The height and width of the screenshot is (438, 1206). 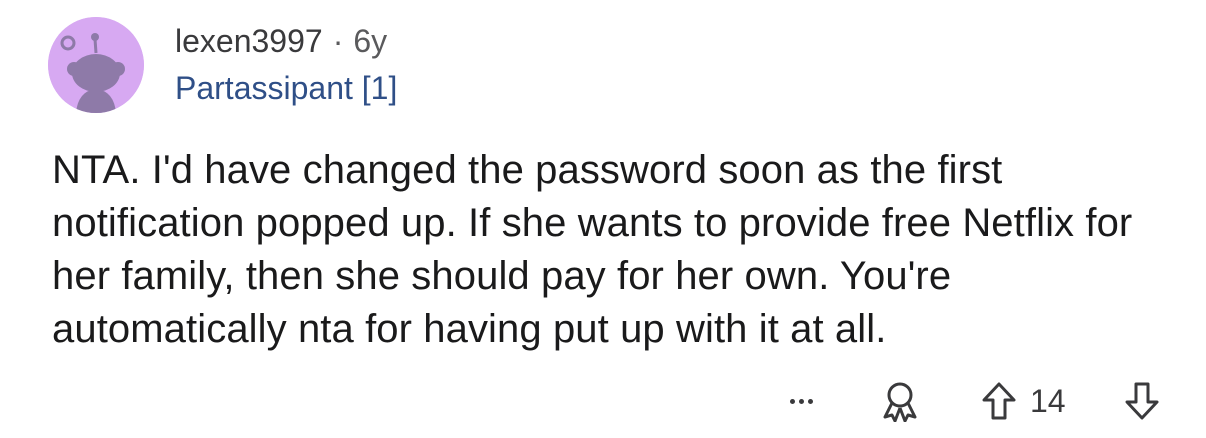 I want to click on comment-actions: 14, so click(x=603, y=401).